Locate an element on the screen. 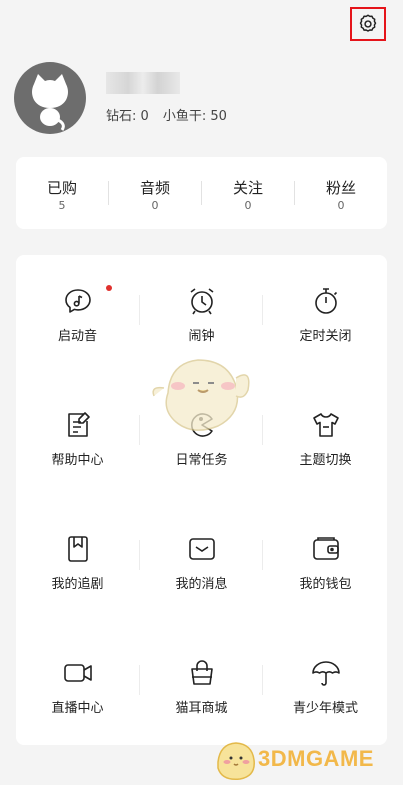 Image resolution: width=403 pixels, height=785 pixels. menu-item-help-center: 帮助中心 is located at coordinates (77, 441).